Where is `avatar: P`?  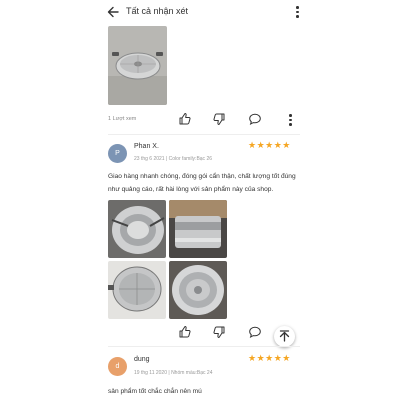
avatar: P is located at coordinates (117, 153).